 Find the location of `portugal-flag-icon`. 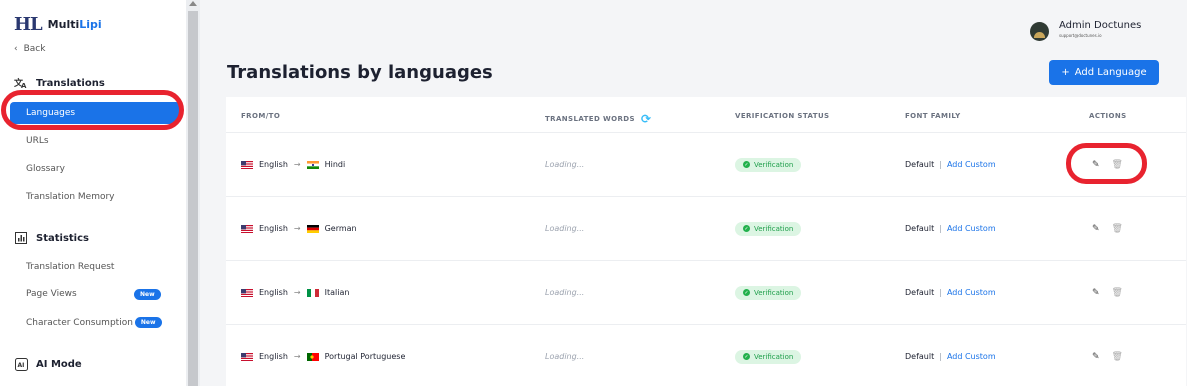

portugal-flag-icon is located at coordinates (312, 356).